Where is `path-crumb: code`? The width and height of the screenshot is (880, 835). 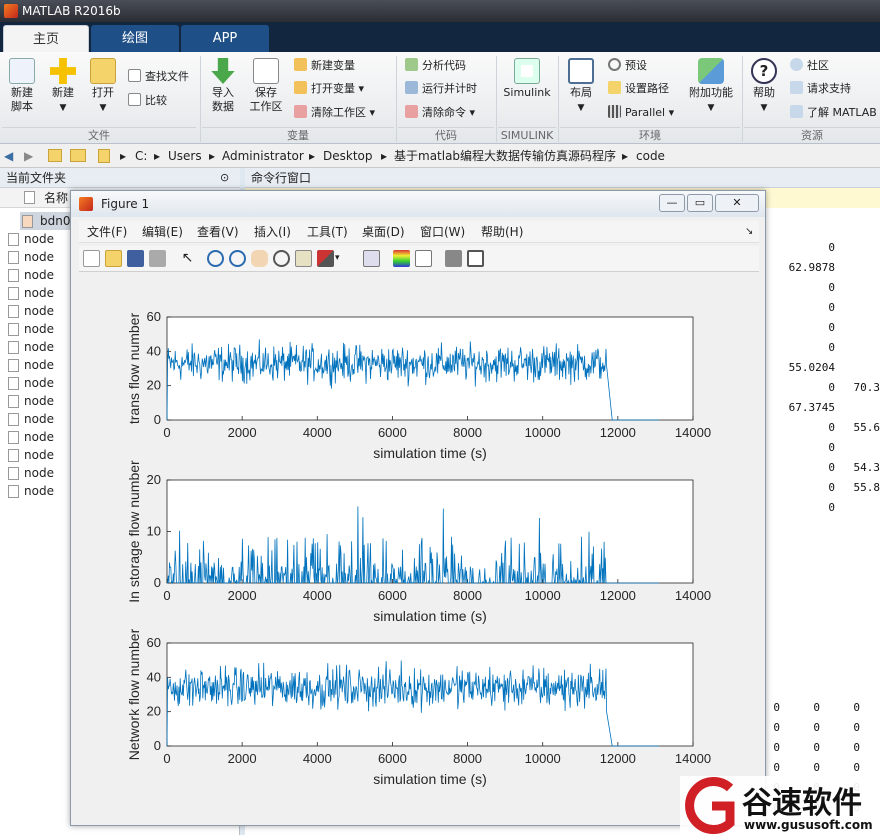
path-crumb: code is located at coordinates (650, 156).